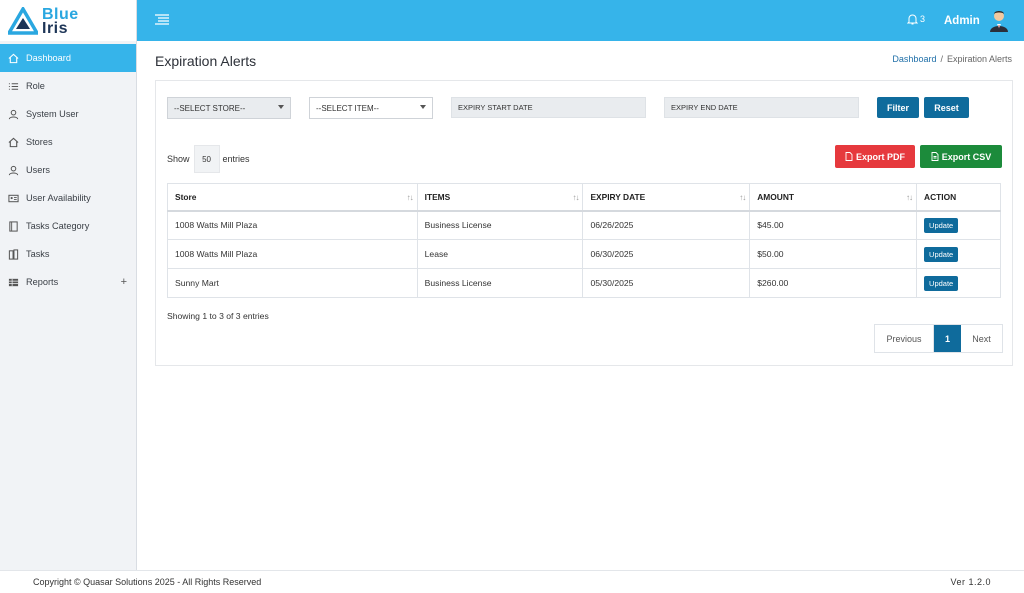  What do you see at coordinates (966, 156) in the screenshot?
I see `export-csv-label: Export CSV` at bounding box center [966, 156].